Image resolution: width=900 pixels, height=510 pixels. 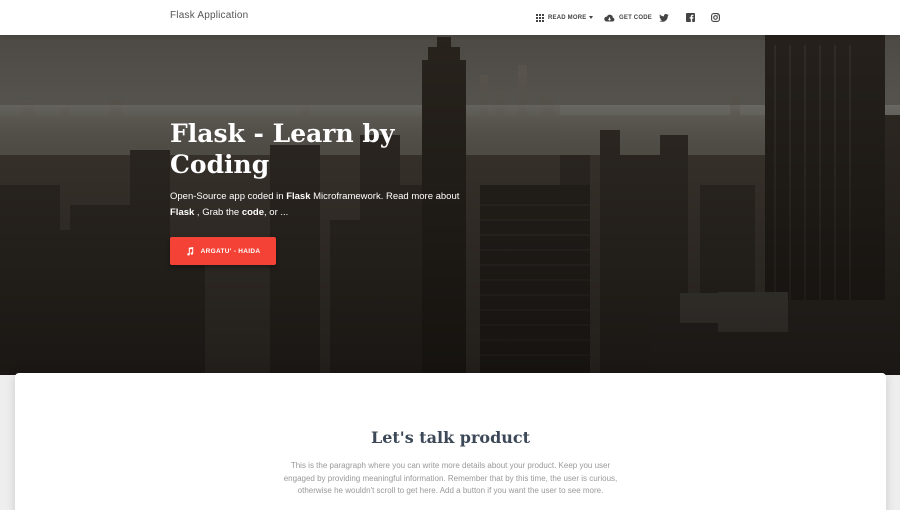 I want to click on flask-link: Flask, so click(x=298, y=196).